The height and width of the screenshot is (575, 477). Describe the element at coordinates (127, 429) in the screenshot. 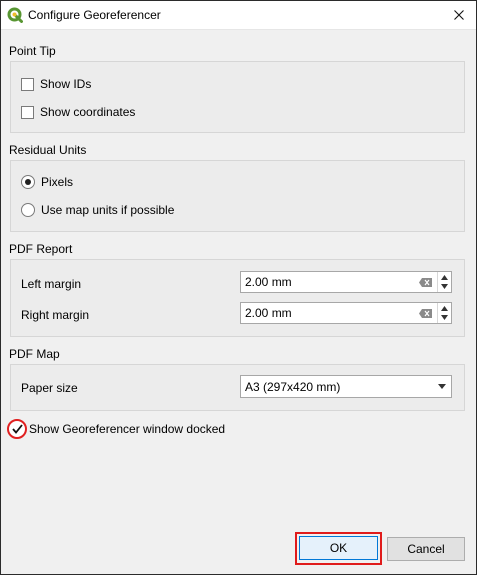

I see `docked-label: Show Georeferencer window docked` at that location.